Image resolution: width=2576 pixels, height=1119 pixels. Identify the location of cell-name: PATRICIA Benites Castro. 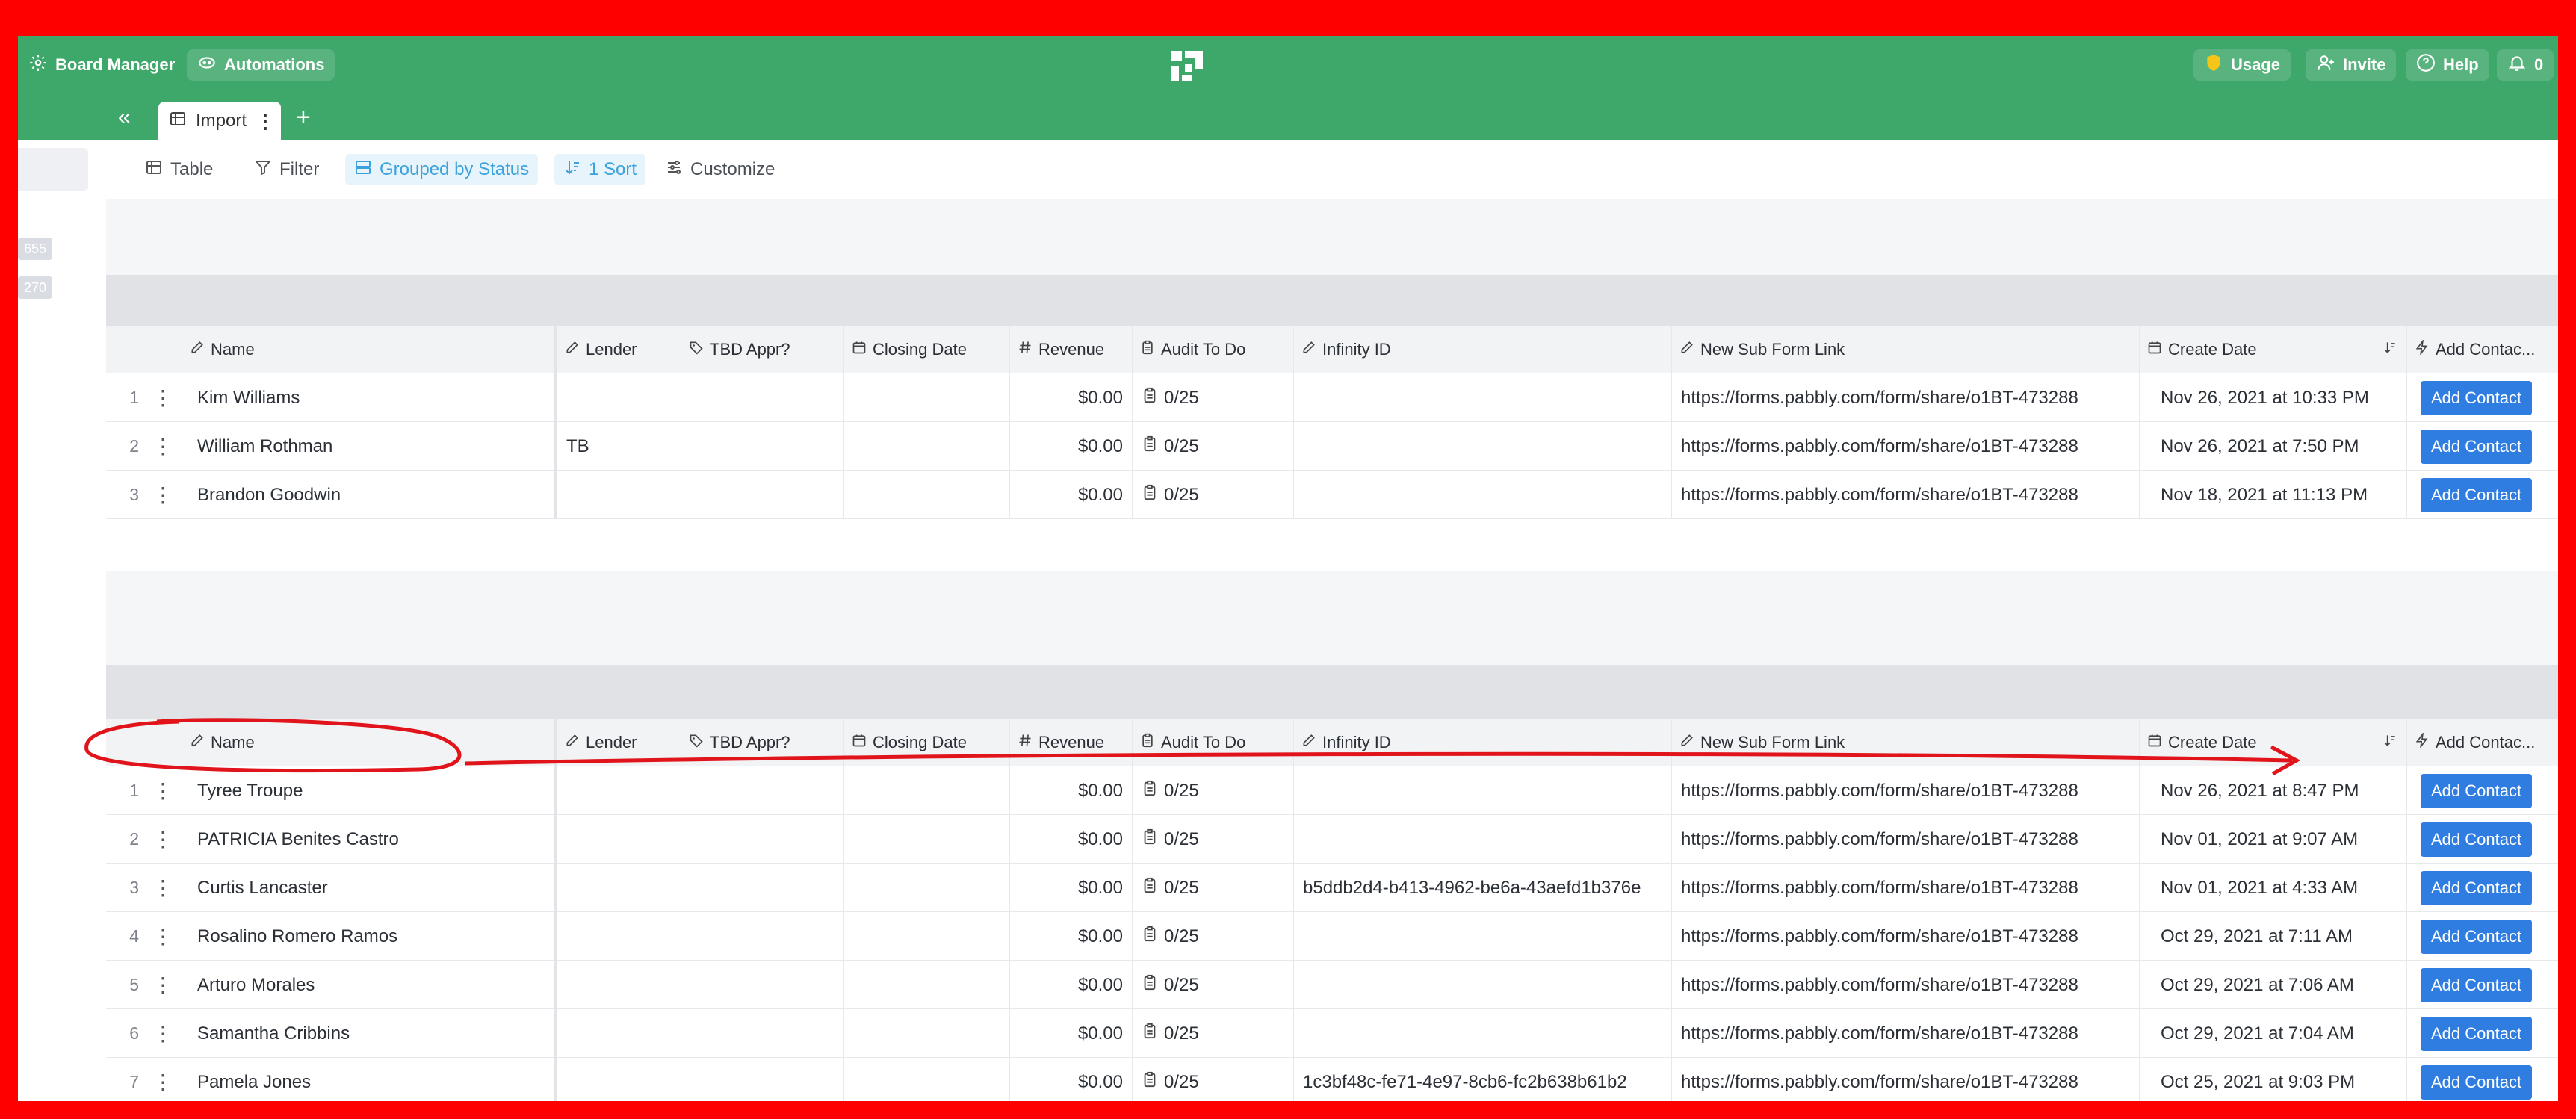
(369, 839).